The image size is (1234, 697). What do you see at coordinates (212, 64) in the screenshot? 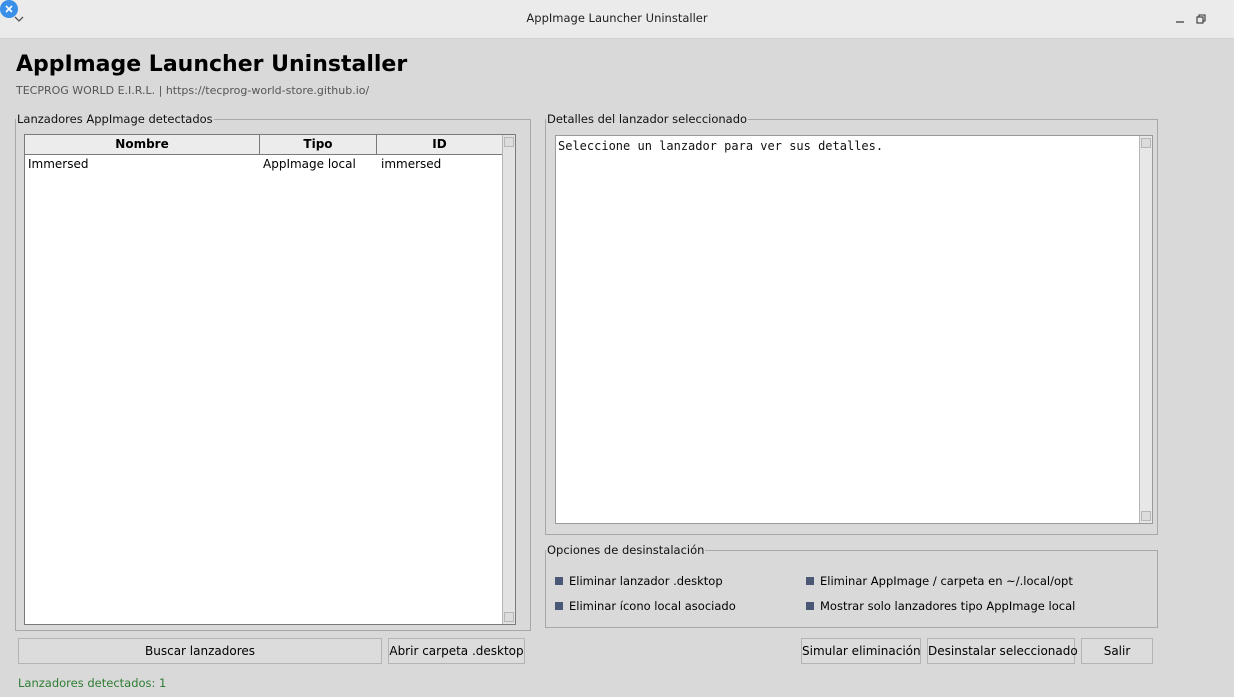
I see `page-title: AppImage Launcher Uninstaller` at bounding box center [212, 64].